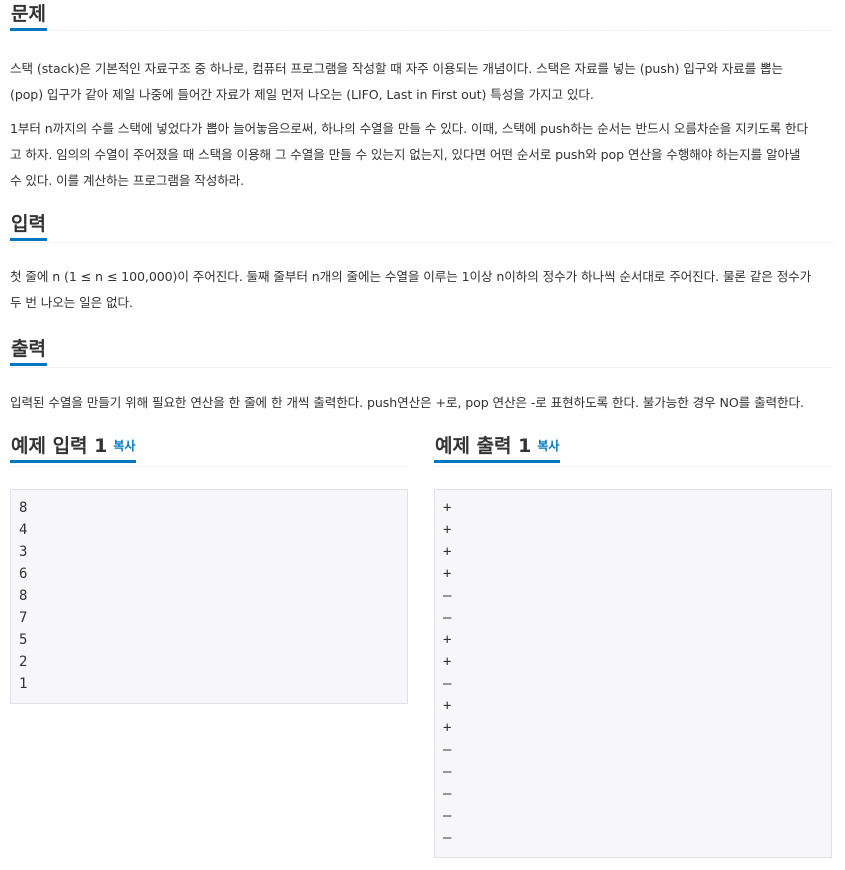  Describe the element at coordinates (633, 449) in the screenshot. I see `sample-output-header: 예제 출력 1 복사` at that location.